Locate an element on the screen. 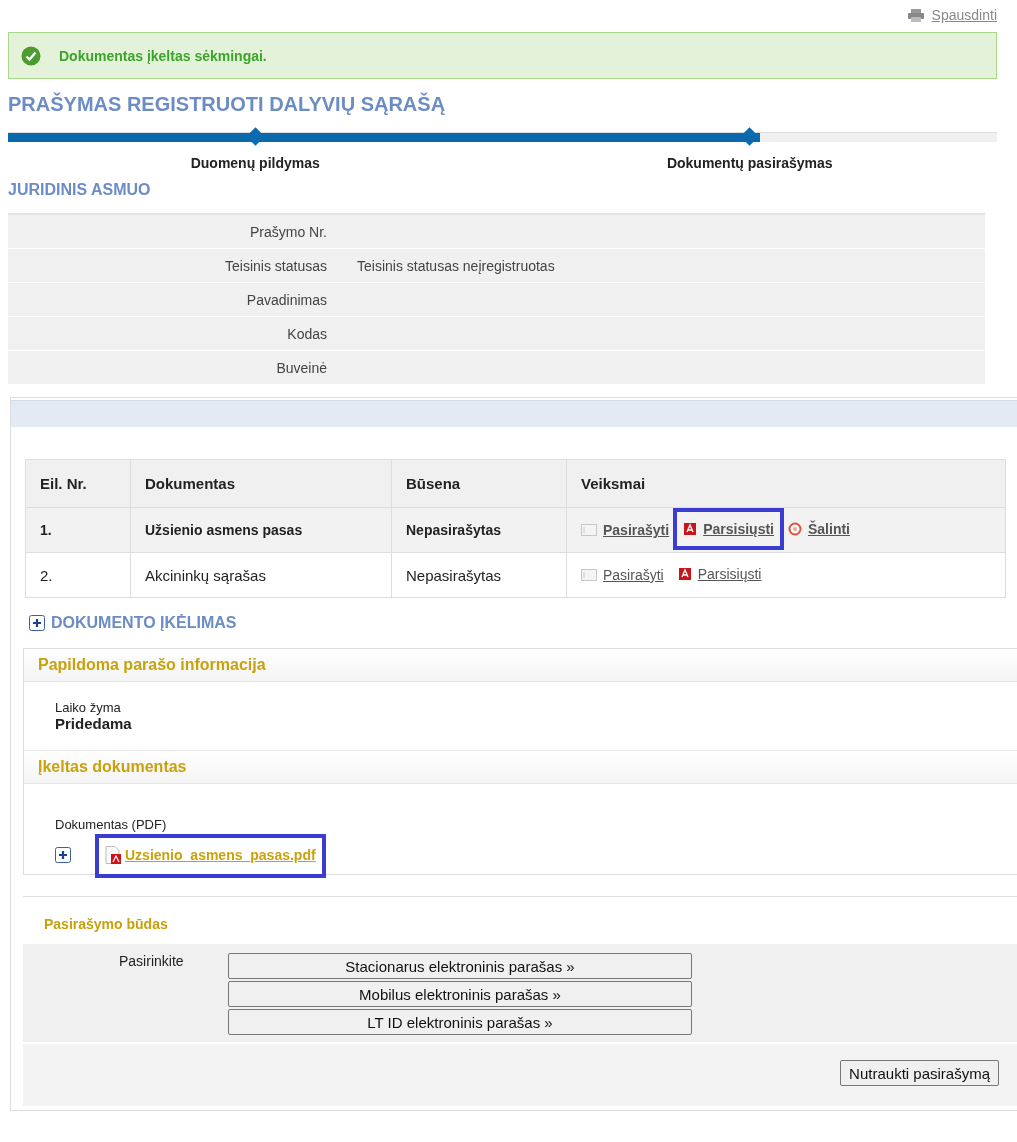 This screenshot has height=1142, width=1017. table-cell: Užsienio asmens pasas is located at coordinates (261, 530).